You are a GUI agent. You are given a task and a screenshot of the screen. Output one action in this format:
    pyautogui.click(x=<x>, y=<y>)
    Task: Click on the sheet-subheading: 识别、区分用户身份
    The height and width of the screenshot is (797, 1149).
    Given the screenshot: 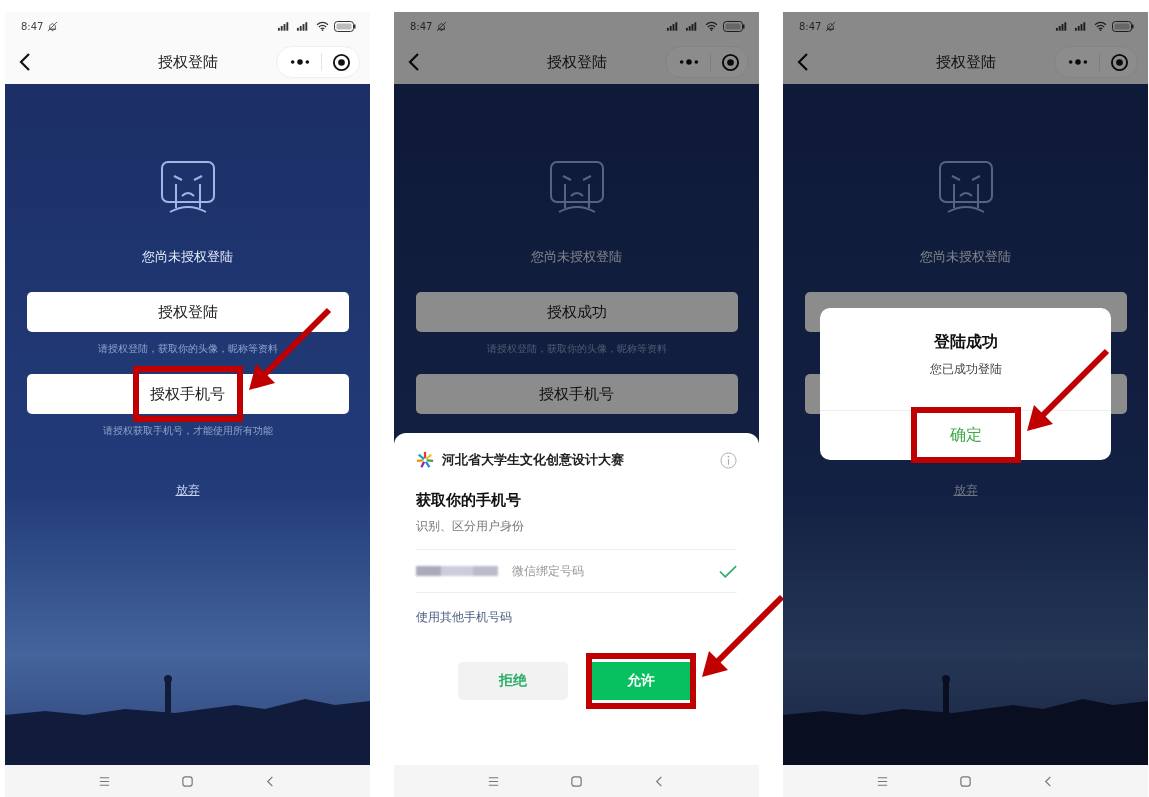 What is the action you would take?
    pyautogui.click(x=470, y=526)
    